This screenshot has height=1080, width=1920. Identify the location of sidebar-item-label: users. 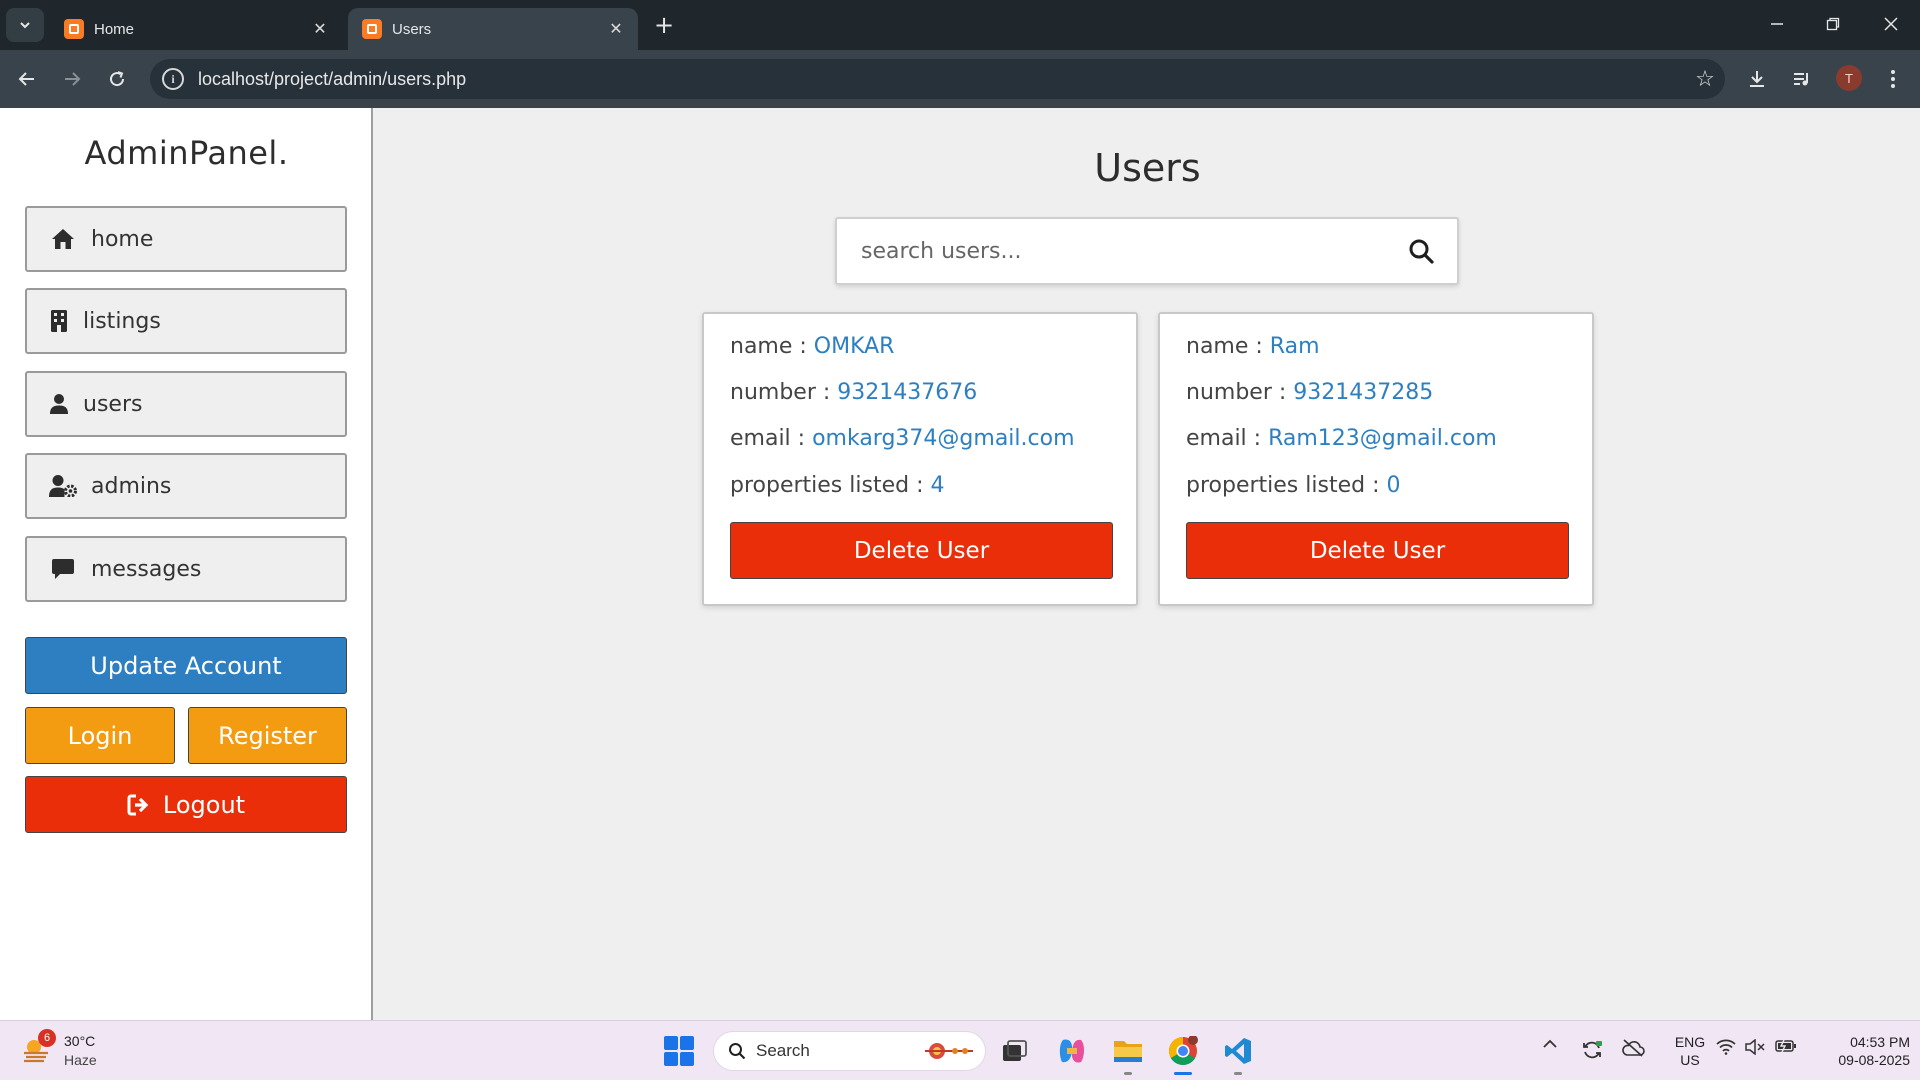
(113, 404).